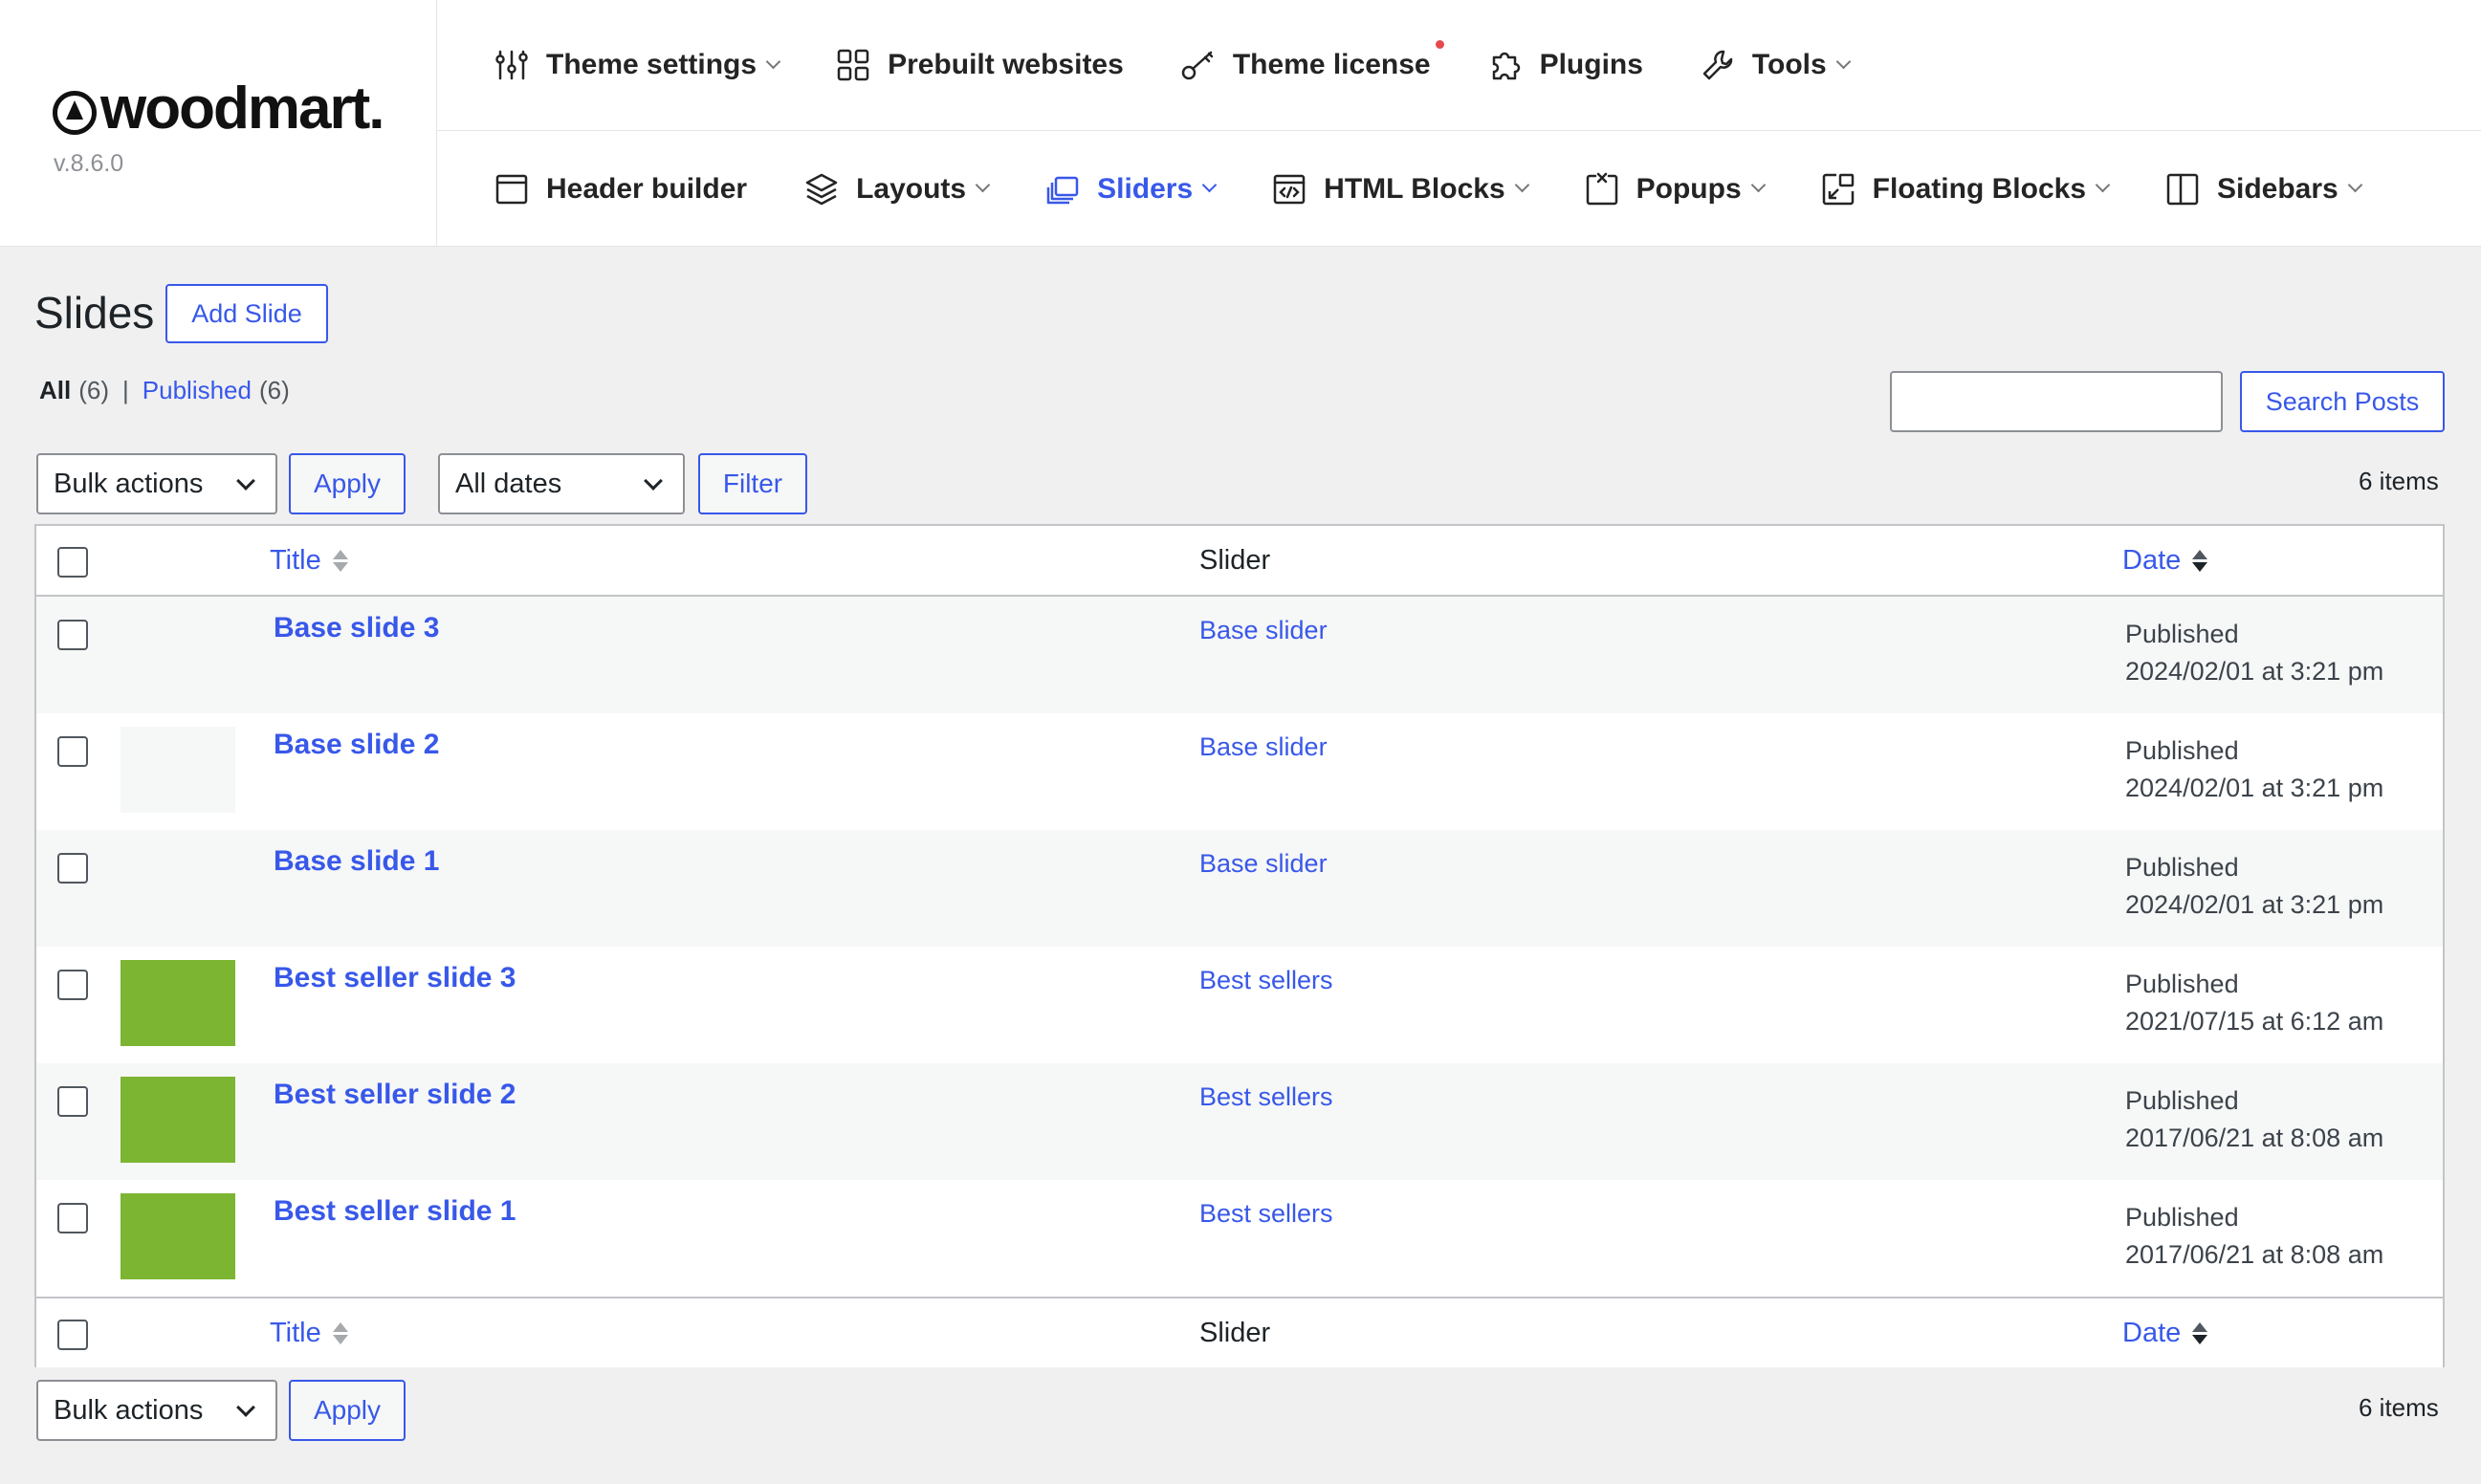 This screenshot has width=2481, height=1484. Describe the element at coordinates (853, 65) in the screenshot. I see `grid-icon` at that location.